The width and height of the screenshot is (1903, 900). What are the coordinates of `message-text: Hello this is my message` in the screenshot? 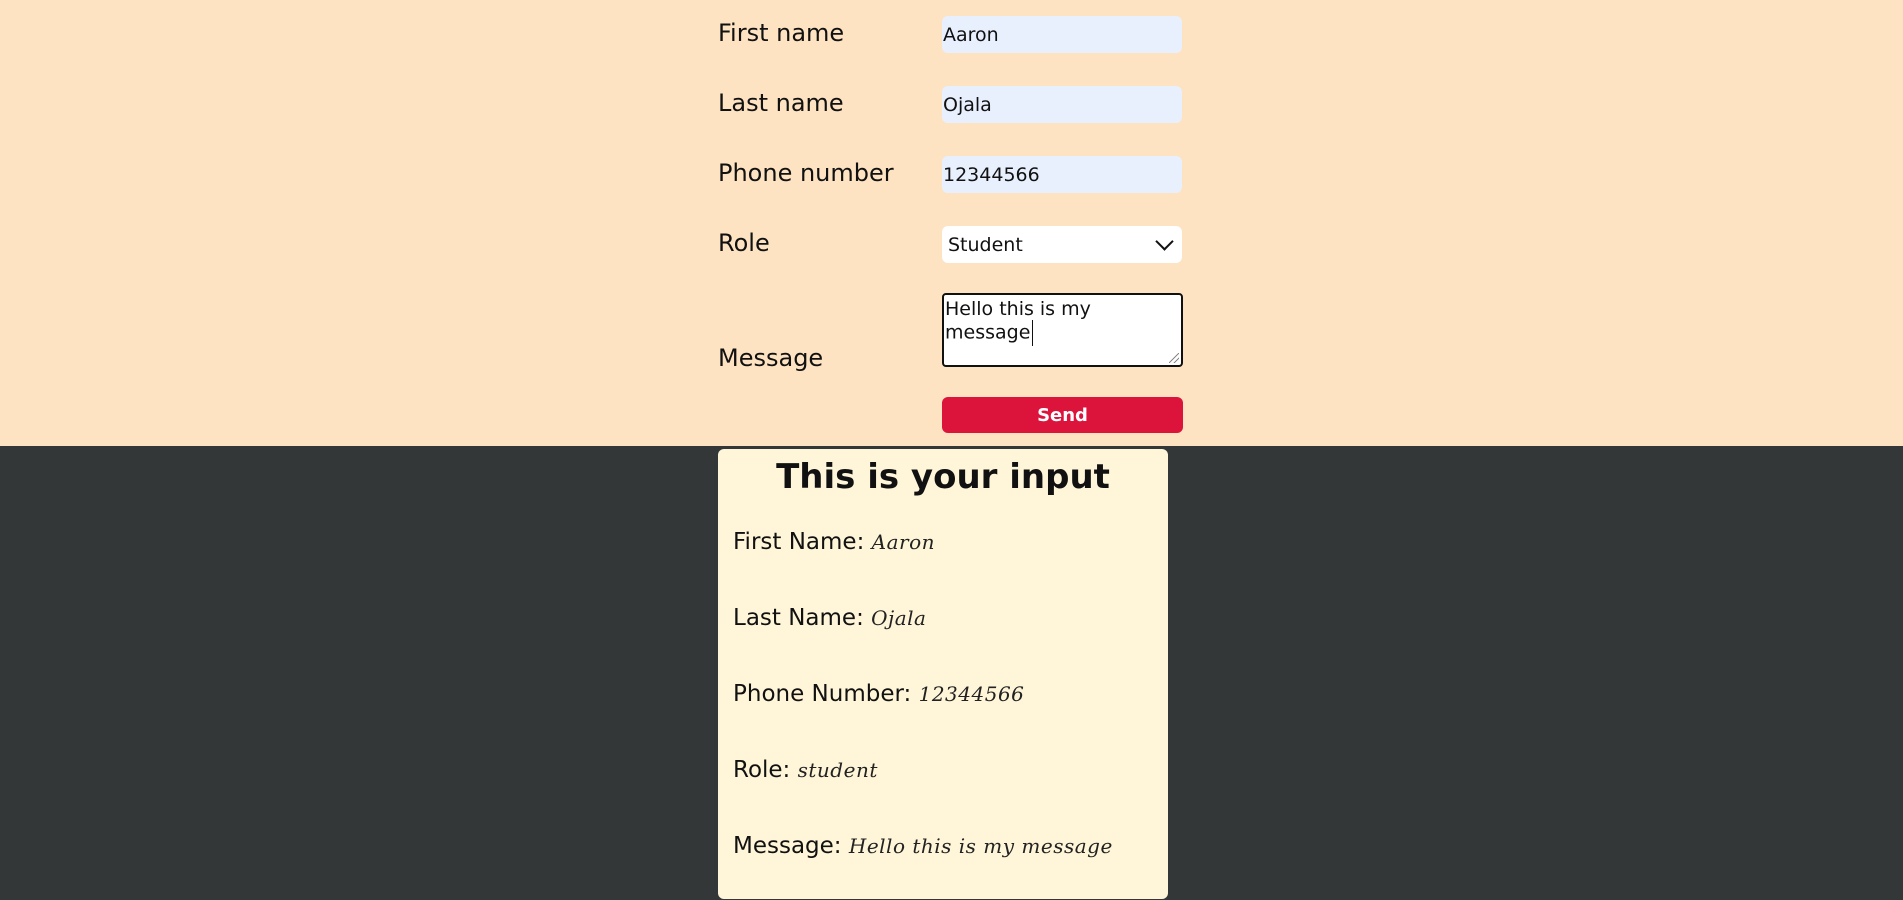 It's located at (1018, 321).